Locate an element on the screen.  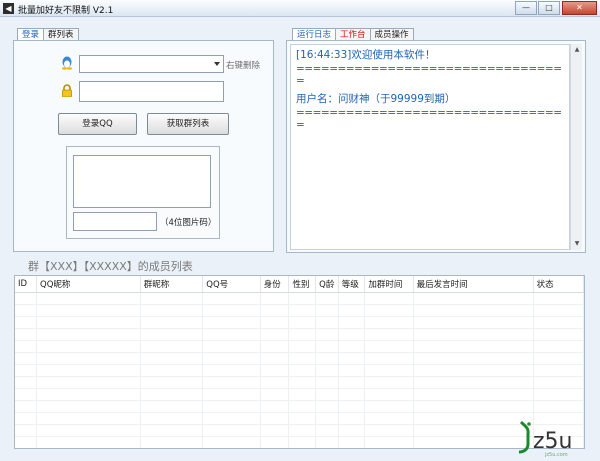
log-scrollbar: ▲ ▼ is located at coordinates (576, 147).